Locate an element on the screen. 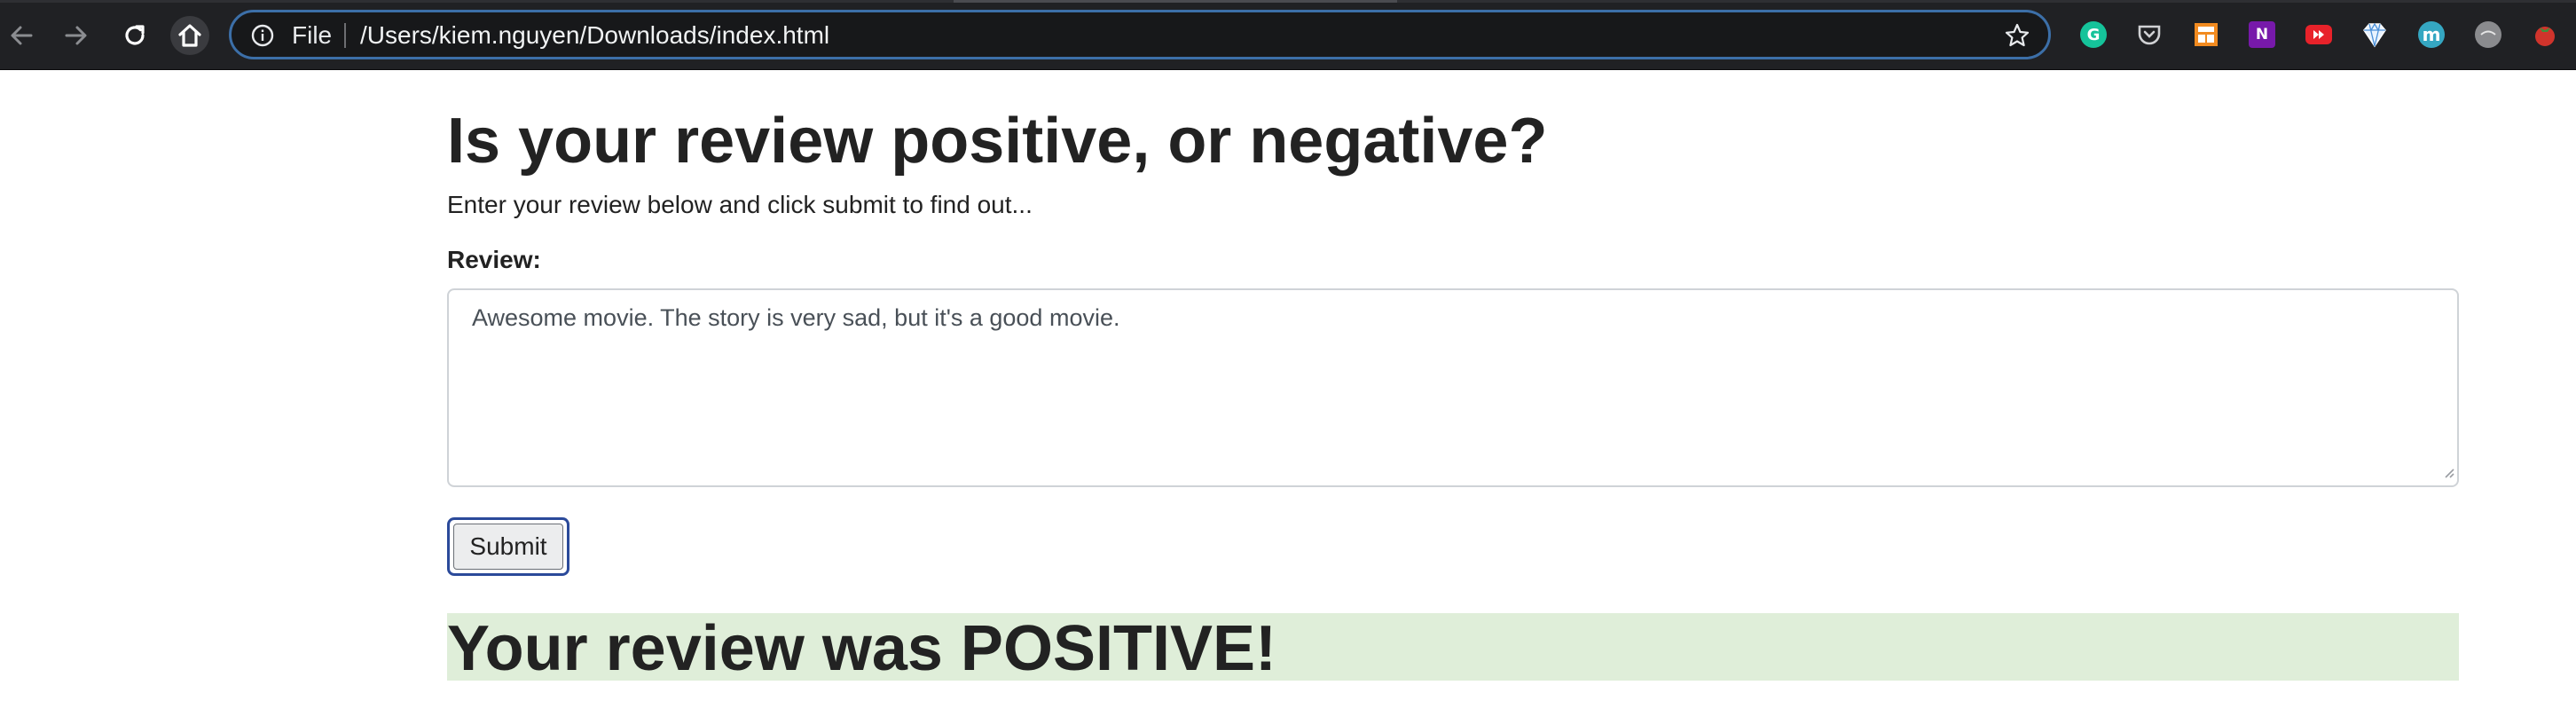 The width and height of the screenshot is (2576, 701). forward-button is located at coordinates (76, 35).